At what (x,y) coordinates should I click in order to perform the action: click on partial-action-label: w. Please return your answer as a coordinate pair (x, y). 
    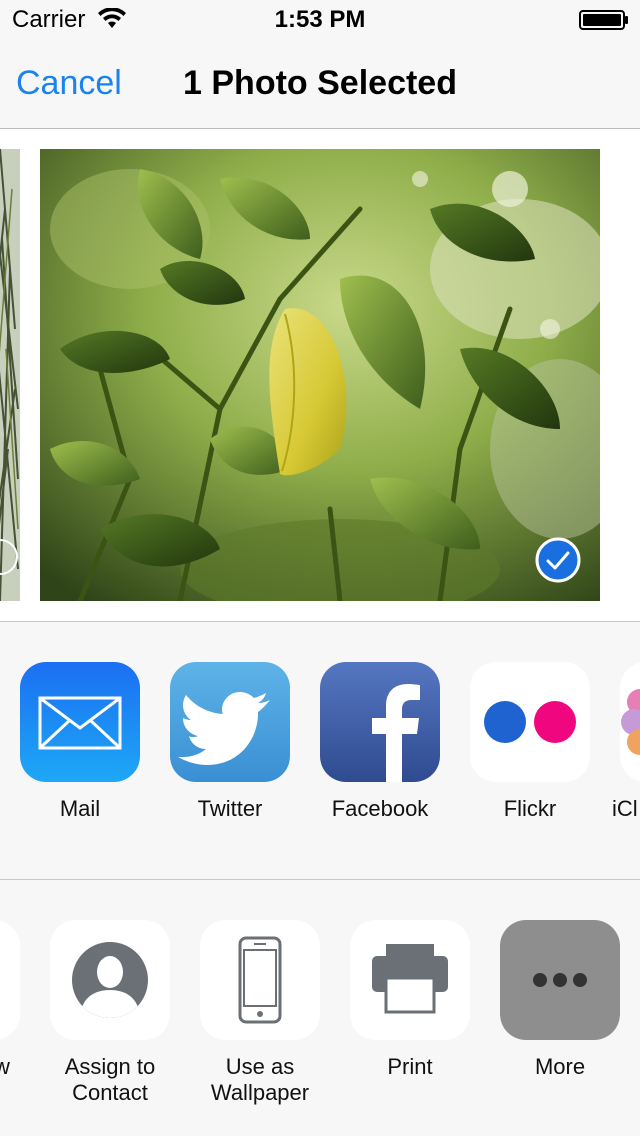
    Looking at the image, I should click on (5, 1066).